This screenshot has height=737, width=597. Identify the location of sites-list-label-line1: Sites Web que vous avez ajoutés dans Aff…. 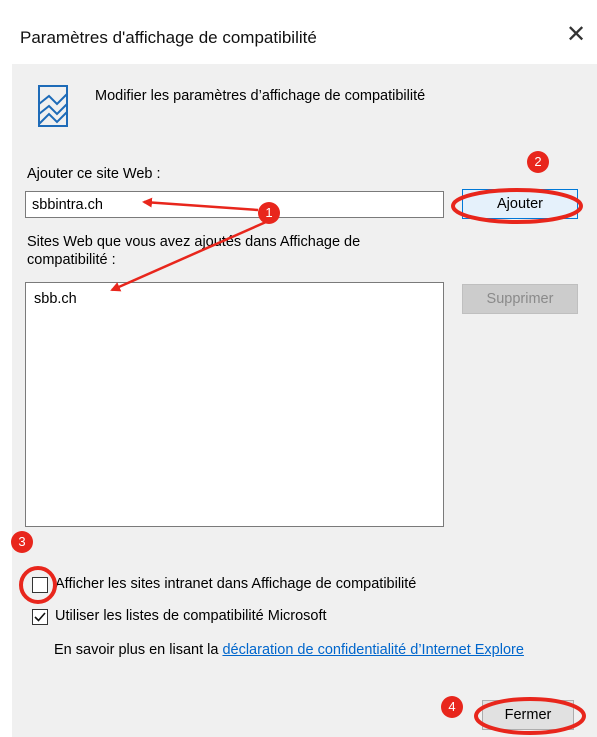
(194, 242).